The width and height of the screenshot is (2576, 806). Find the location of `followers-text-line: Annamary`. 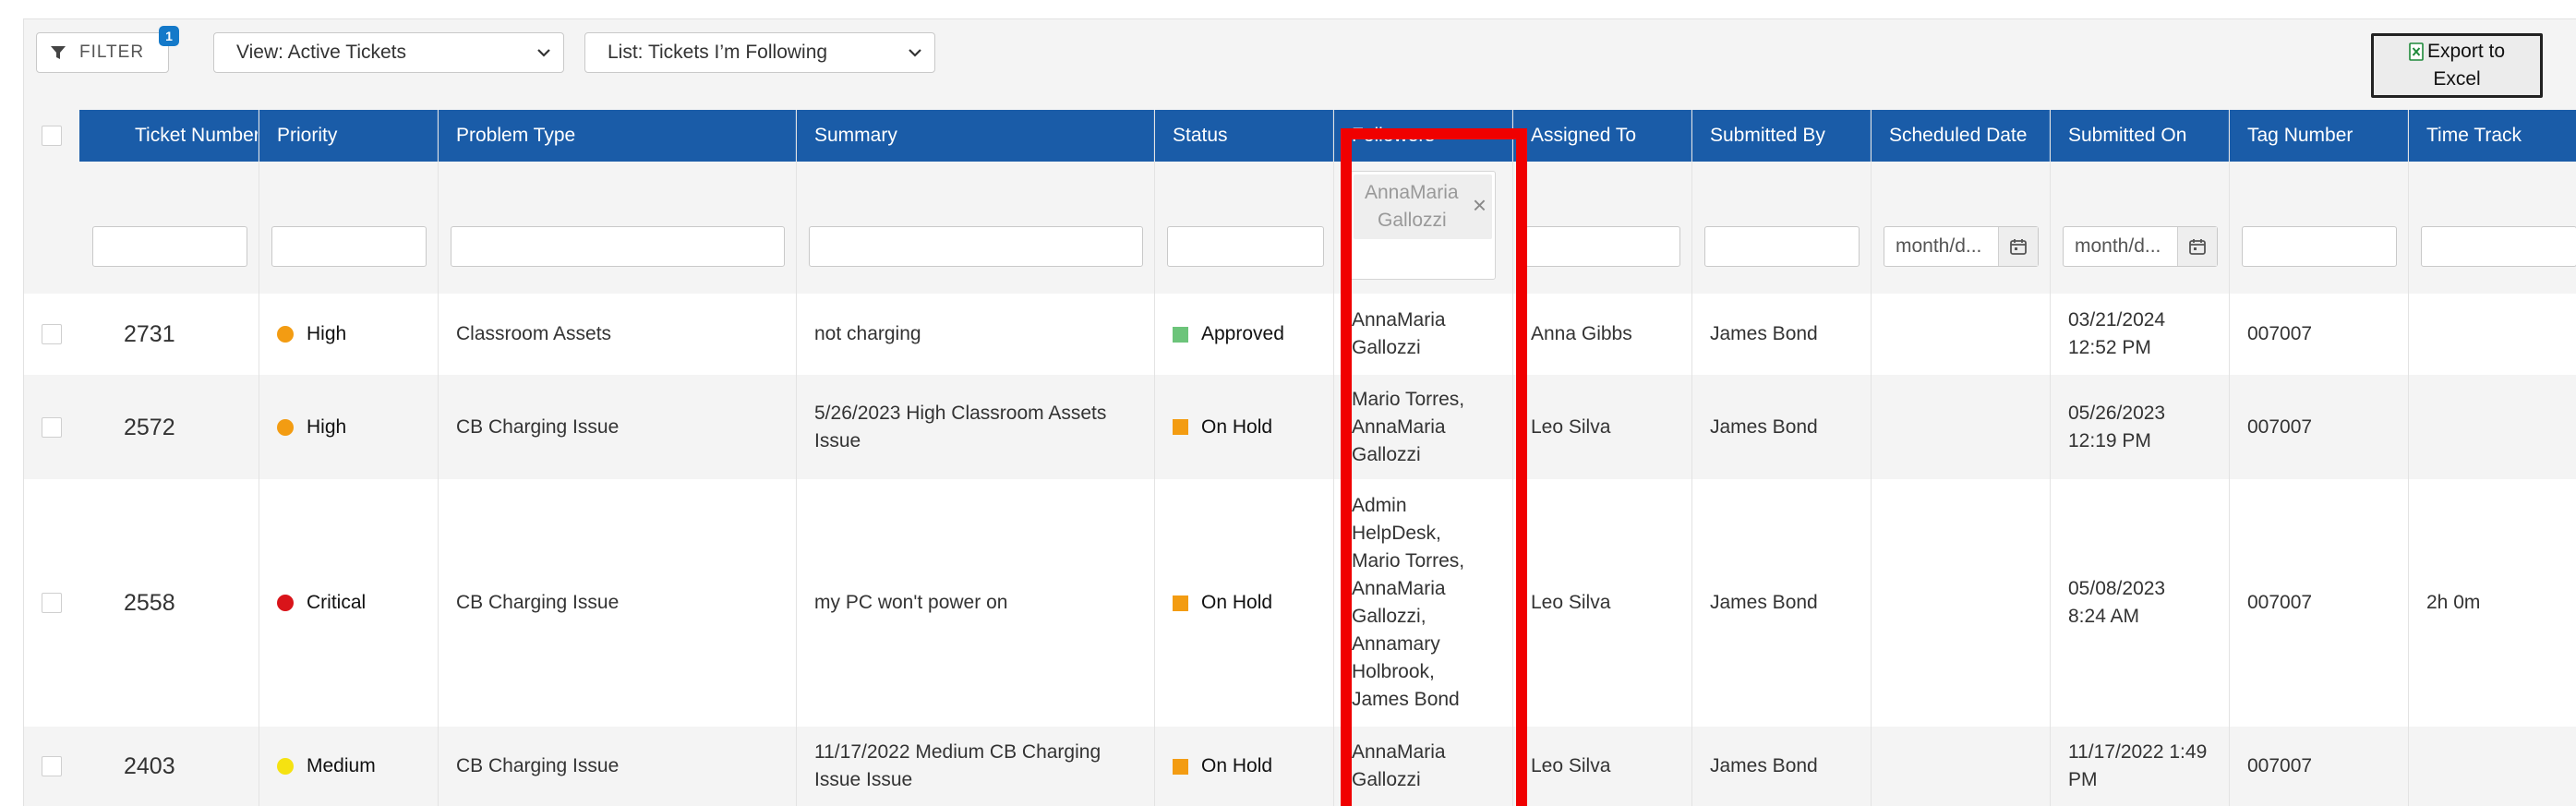

followers-text-line: Annamary is located at coordinates (1396, 644).